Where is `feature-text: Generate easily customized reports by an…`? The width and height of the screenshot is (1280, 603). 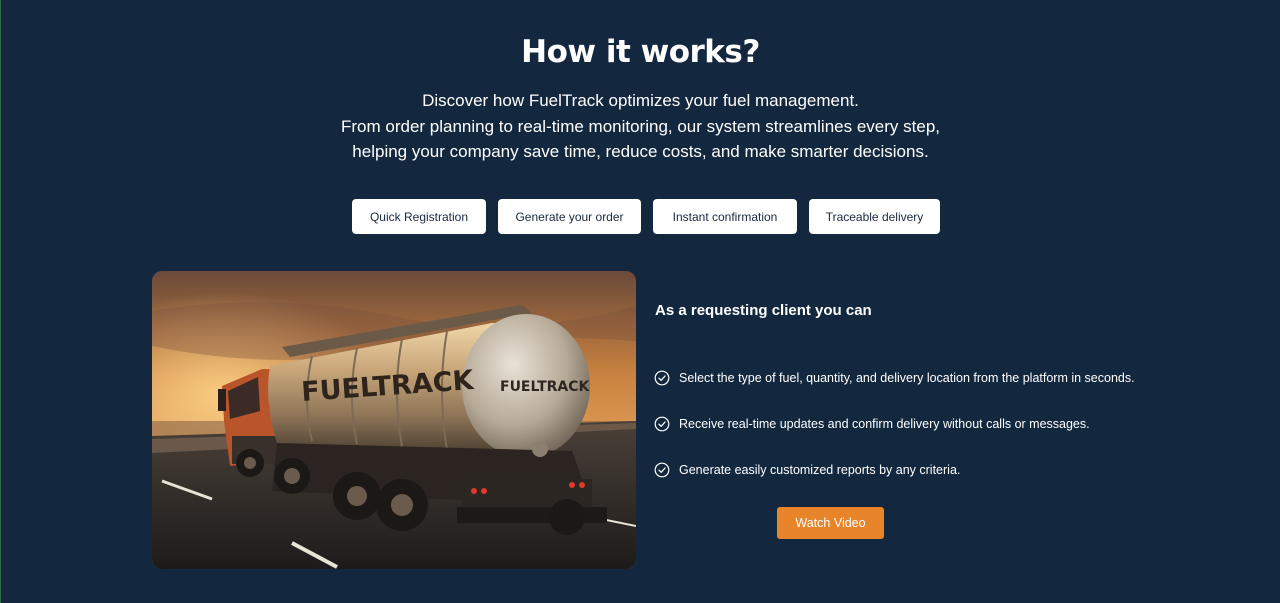
feature-text: Generate easily customized reports by an… is located at coordinates (820, 470).